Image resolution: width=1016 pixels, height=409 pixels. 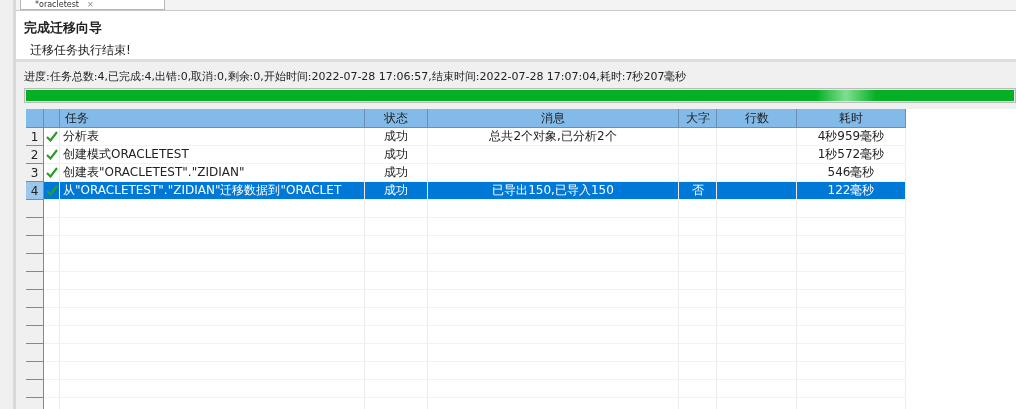 I want to click on row-number: 1, so click(x=35, y=137).